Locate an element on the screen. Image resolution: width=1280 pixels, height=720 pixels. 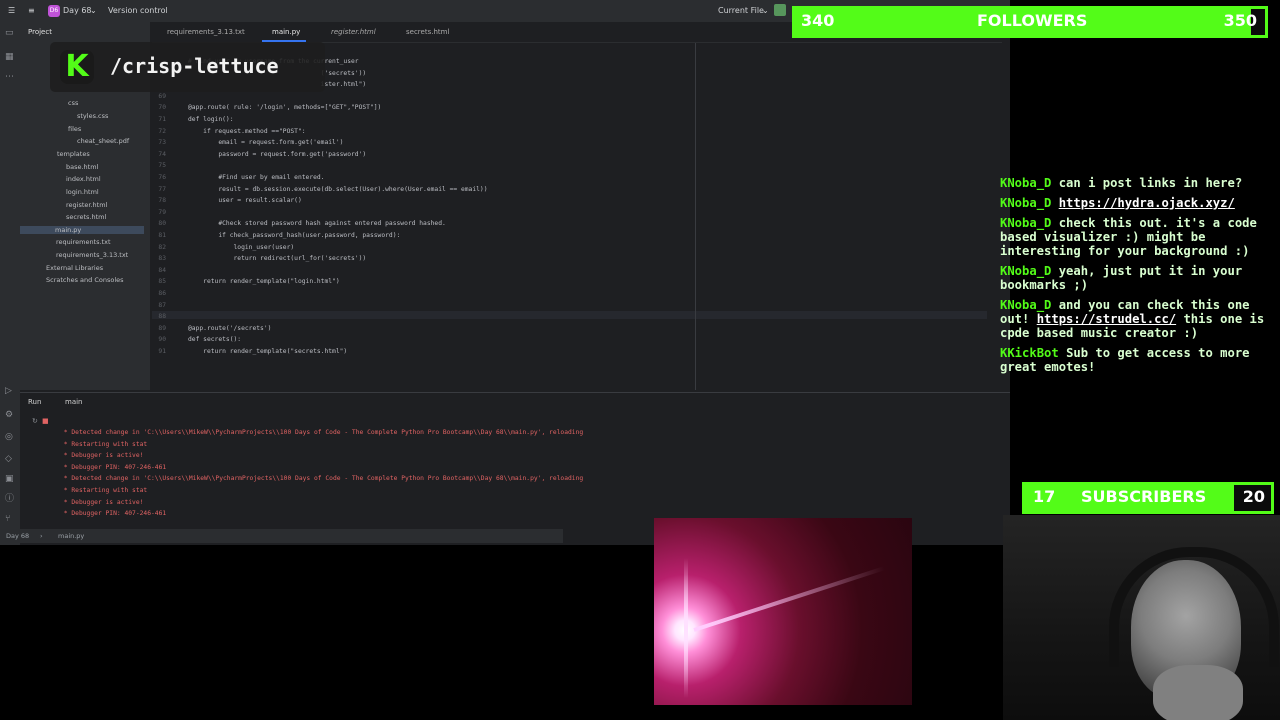
tree-file-login-html: login.html is located at coordinates (82, 192).